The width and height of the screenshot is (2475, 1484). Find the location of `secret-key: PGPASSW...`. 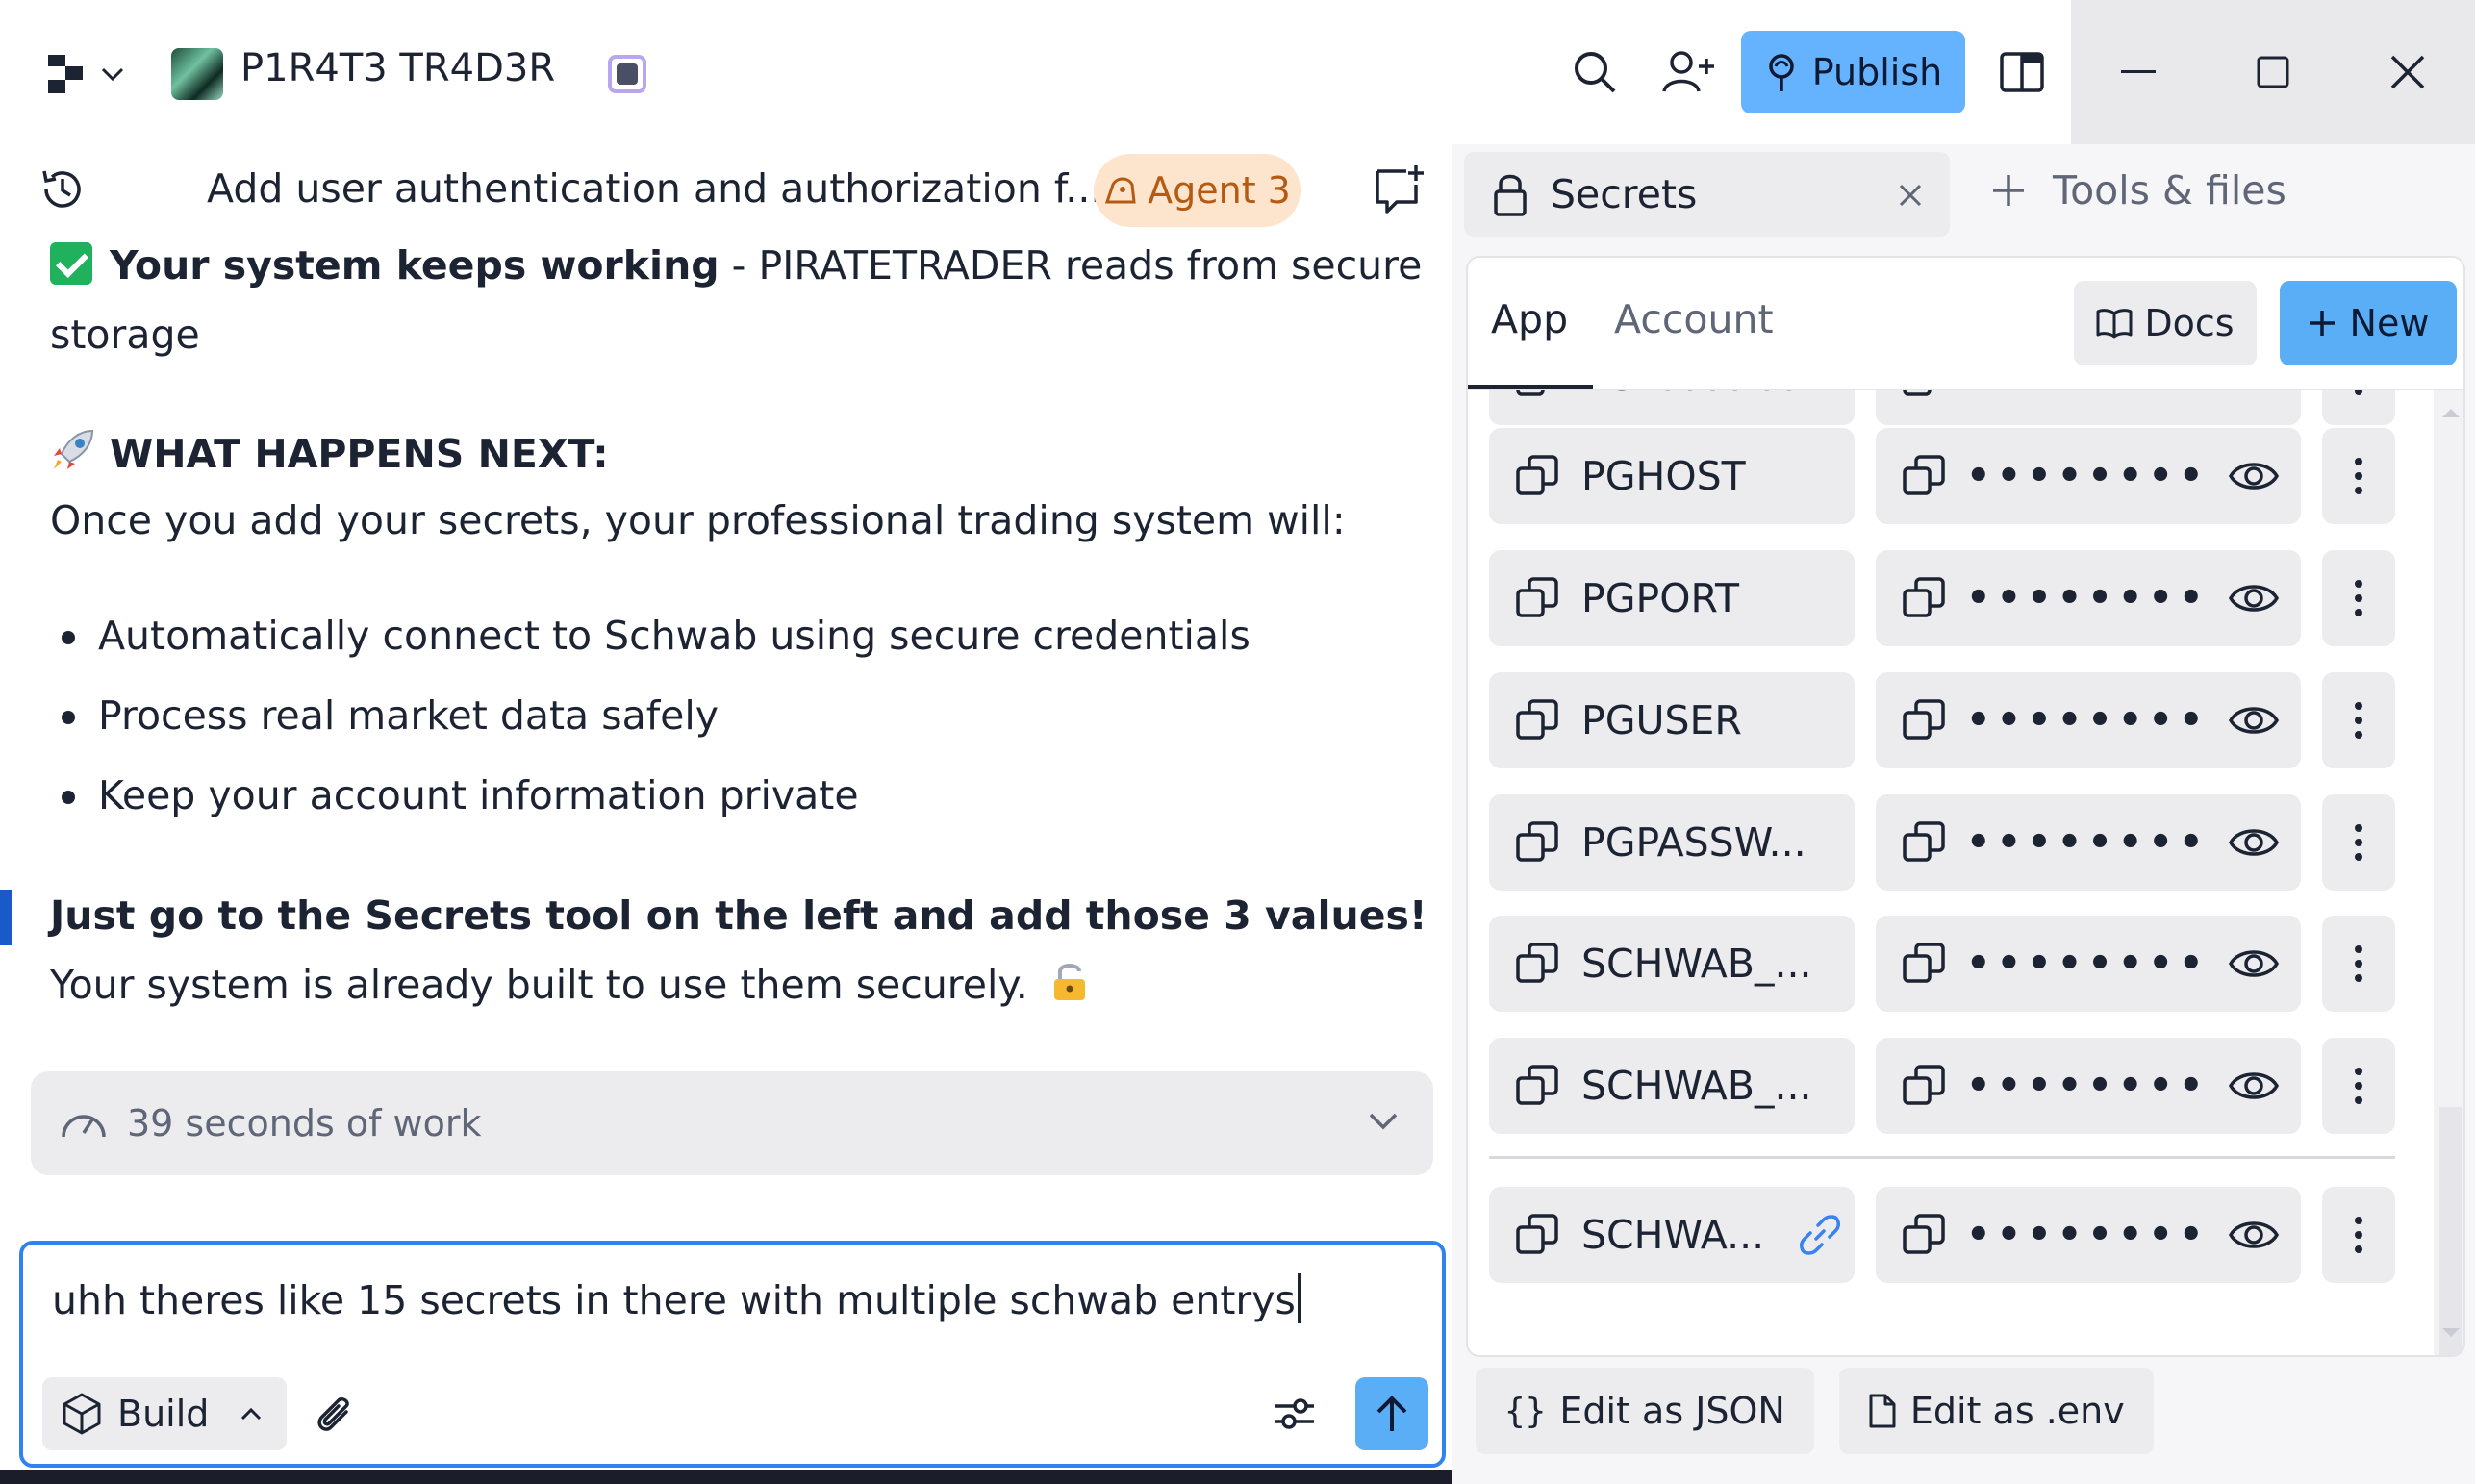

secret-key: PGPASSW... is located at coordinates (1672, 843).